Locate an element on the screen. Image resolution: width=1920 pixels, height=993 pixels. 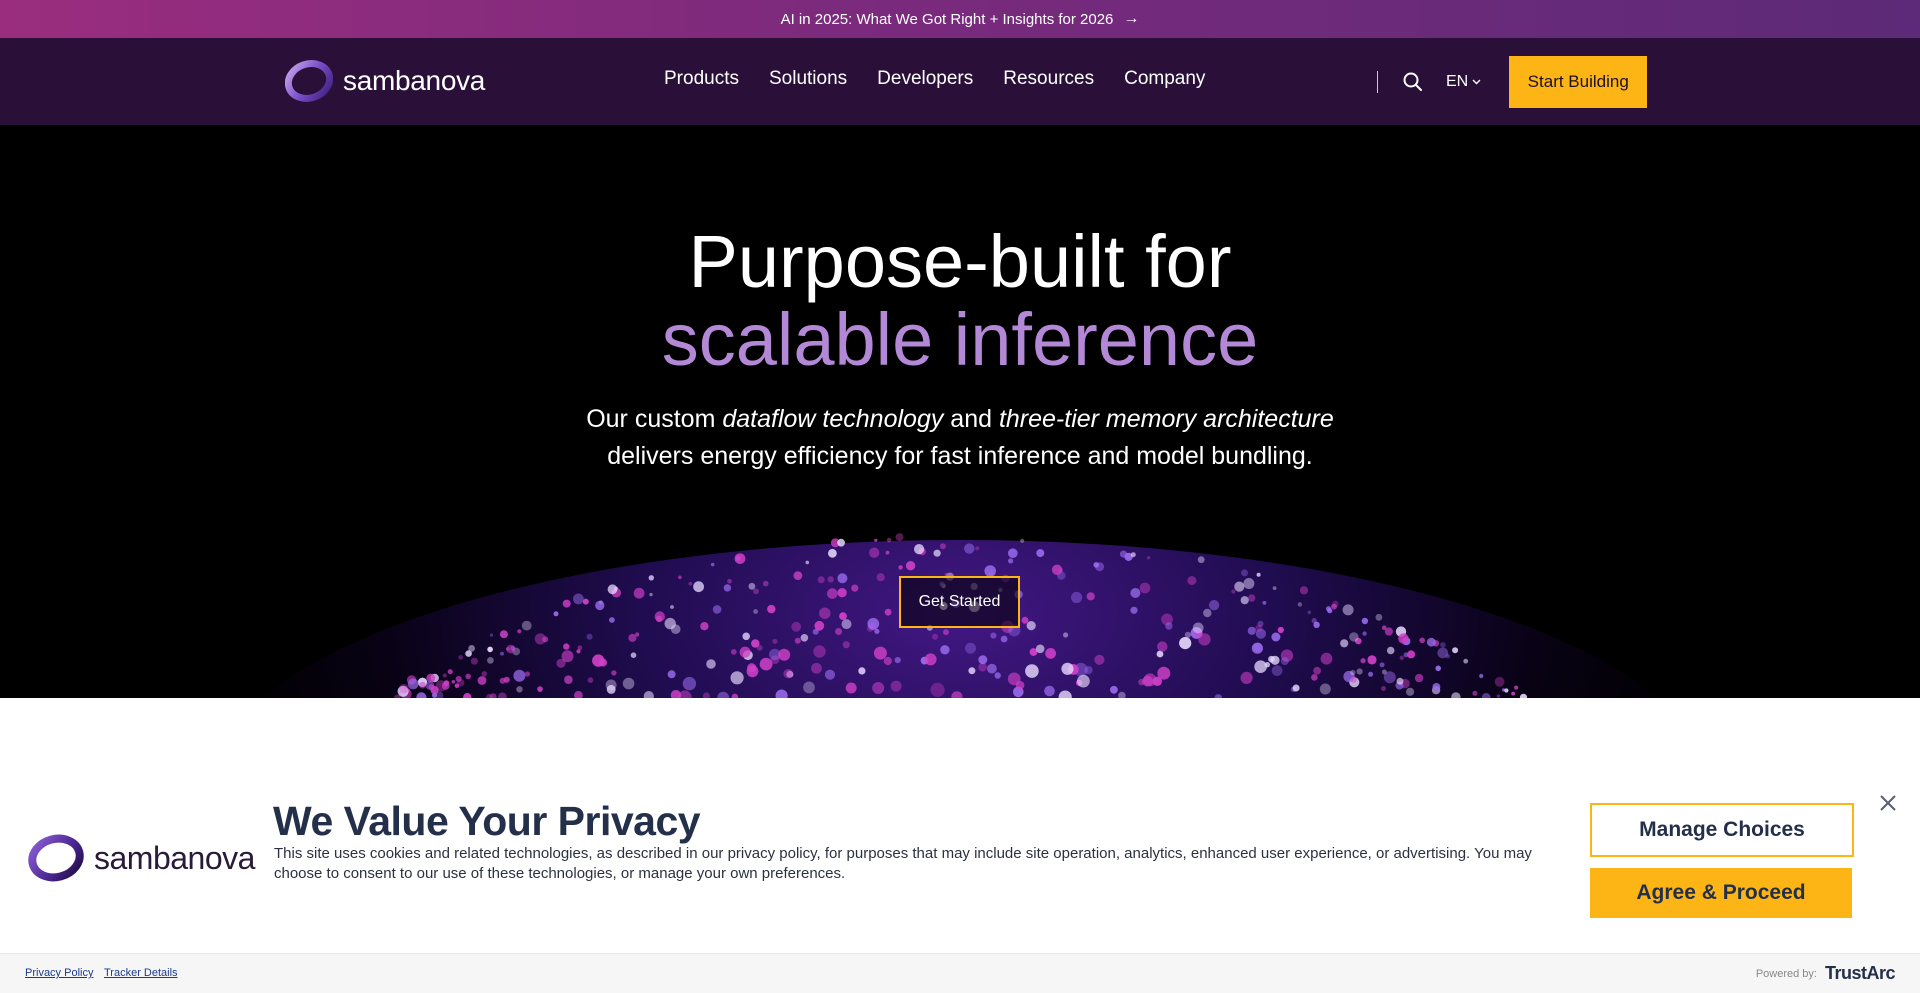
powered-by-label: Powered by: is located at coordinates (1786, 973).